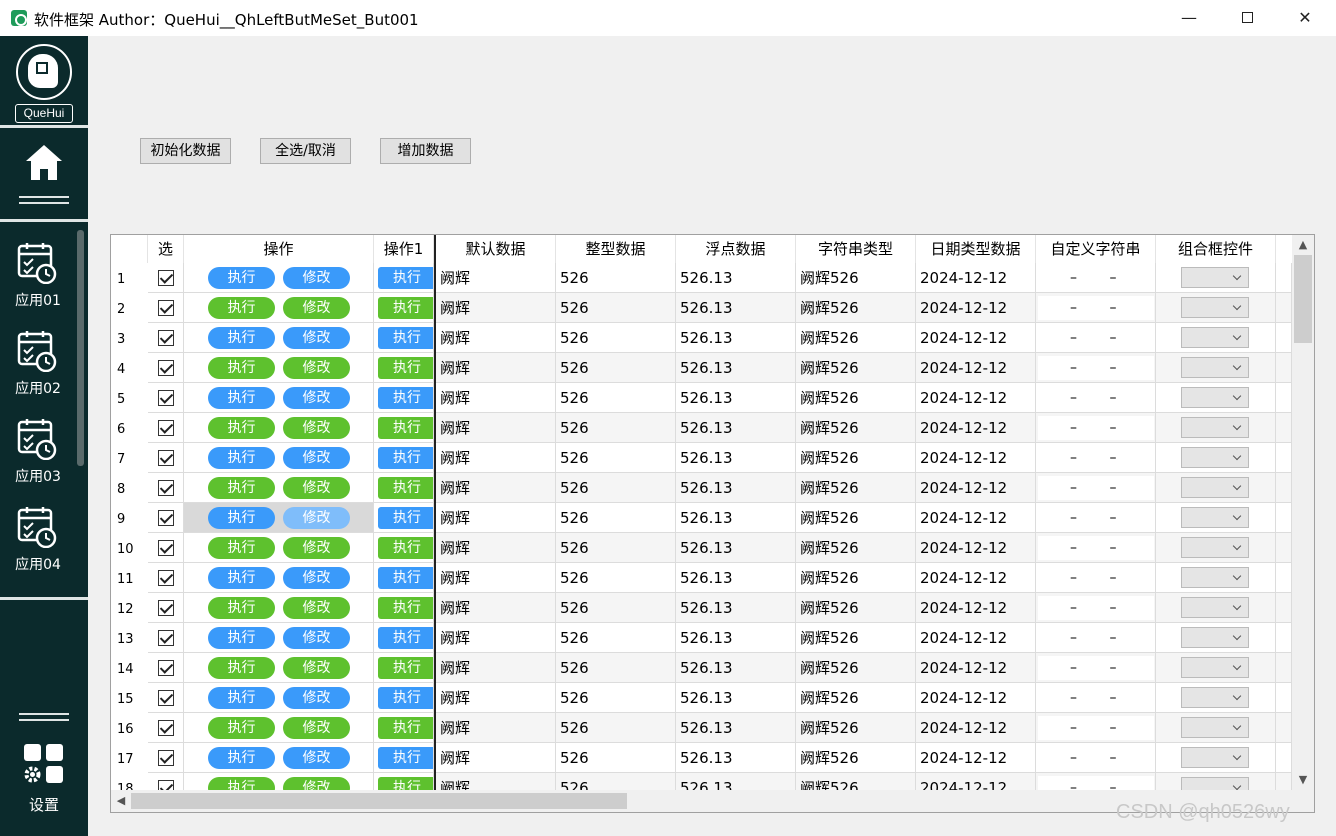  Describe the element at coordinates (38, 370) in the screenshot. I see `sidebar-item-app02: 应用02` at that location.